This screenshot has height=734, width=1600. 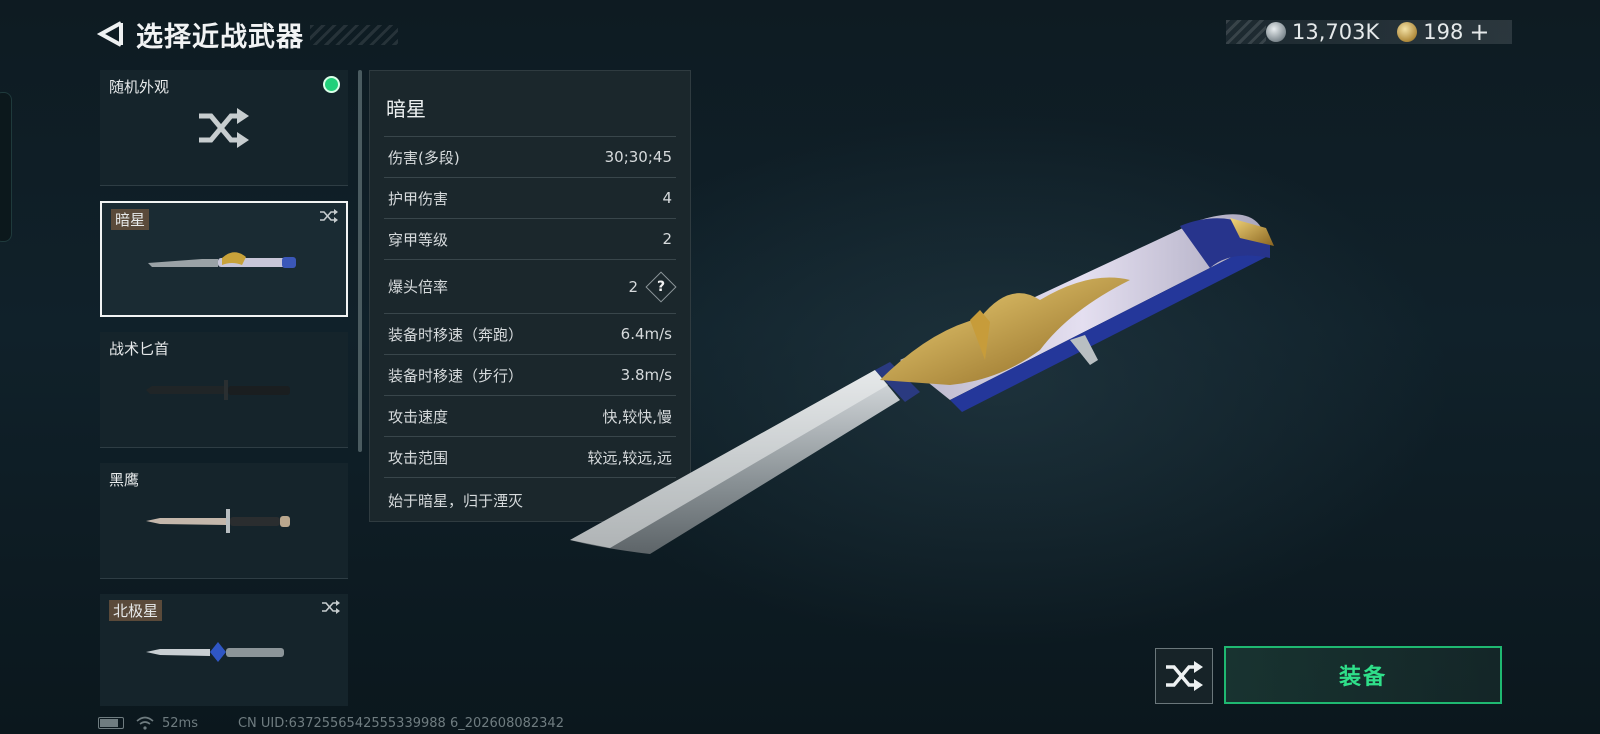 I want to click on silver-coin-icon, so click(x=1276, y=32).